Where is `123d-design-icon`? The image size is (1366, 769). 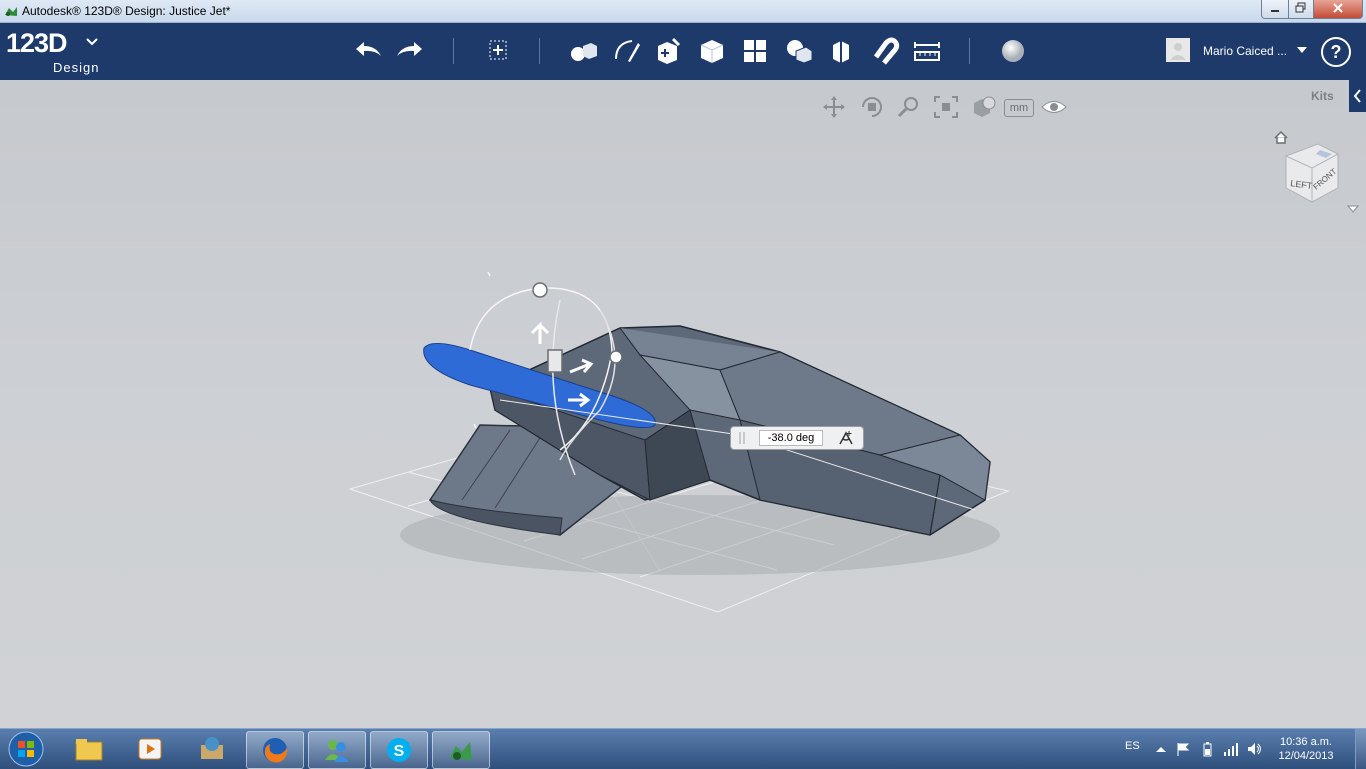 123d-design-icon is located at coordinates (461, 751).